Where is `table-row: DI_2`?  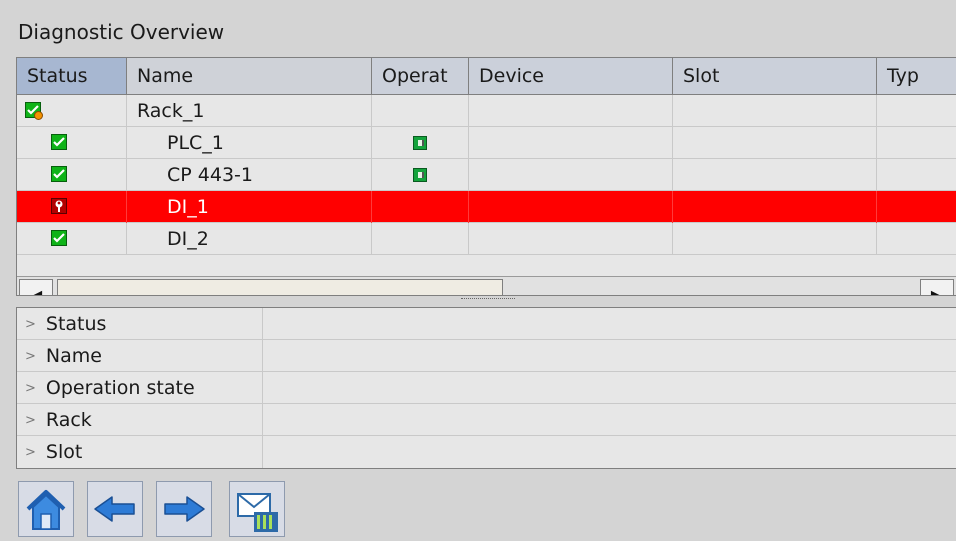 table-row: DI_2 is located at coordinates (486, 239).